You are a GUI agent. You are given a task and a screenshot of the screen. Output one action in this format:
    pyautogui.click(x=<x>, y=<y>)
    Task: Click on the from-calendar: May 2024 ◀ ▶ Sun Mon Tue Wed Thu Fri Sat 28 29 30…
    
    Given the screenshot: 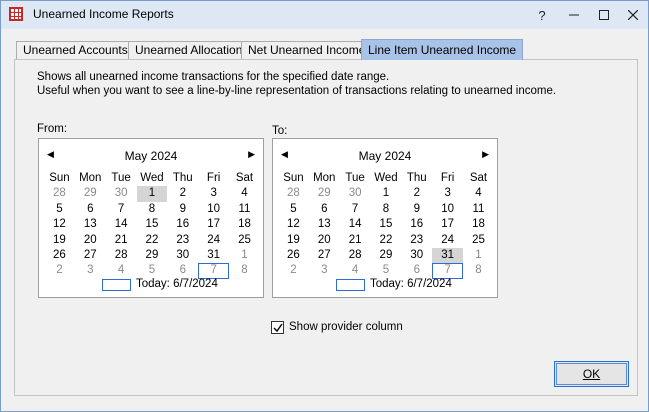 What is the action you would take?
    pyautogui.click(x=151, y=218)
    